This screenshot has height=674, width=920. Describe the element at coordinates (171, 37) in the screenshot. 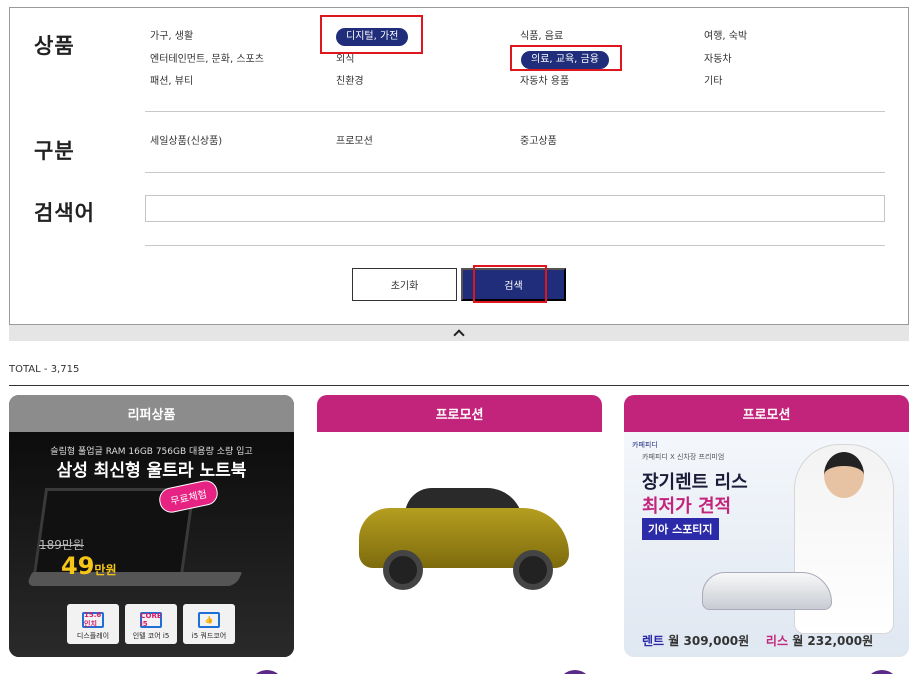

I see `option-furniture: 가구, 생활` at that location.